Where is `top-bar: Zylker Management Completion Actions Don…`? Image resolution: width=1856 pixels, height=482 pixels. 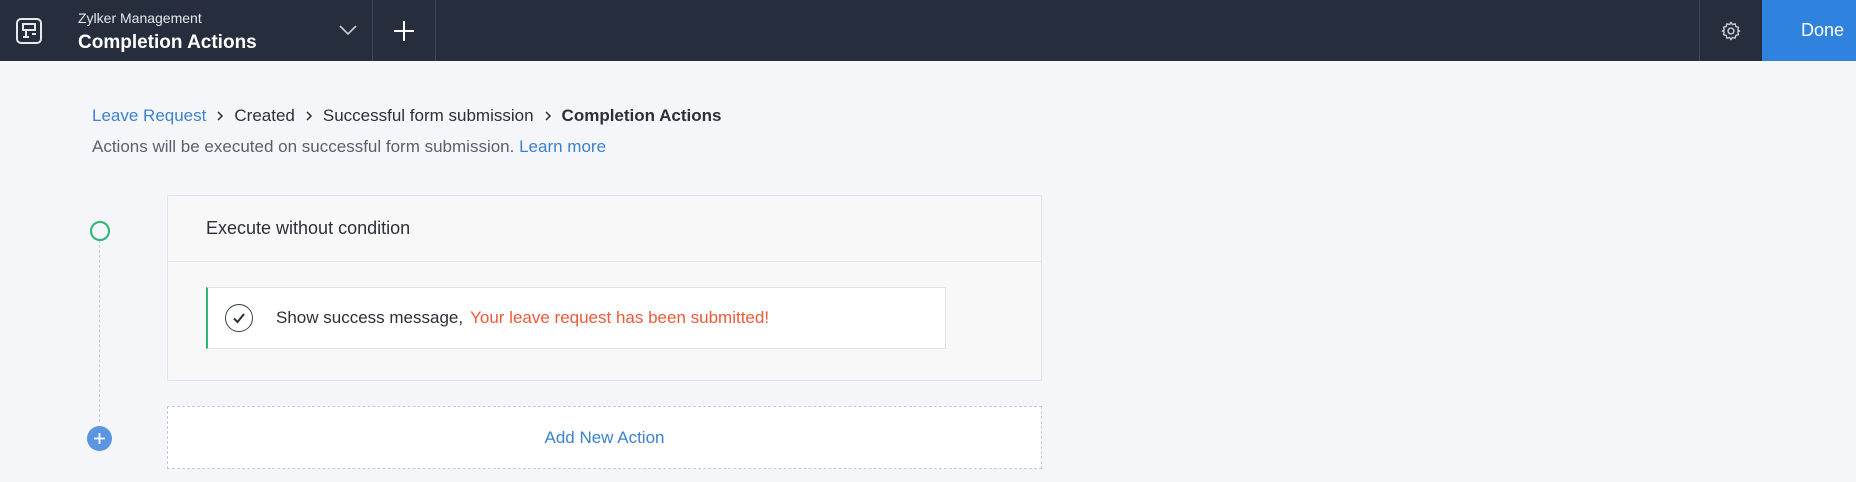 top-bar: Zylker Management Completion Actions Don… is located at coordinates (928, 30).